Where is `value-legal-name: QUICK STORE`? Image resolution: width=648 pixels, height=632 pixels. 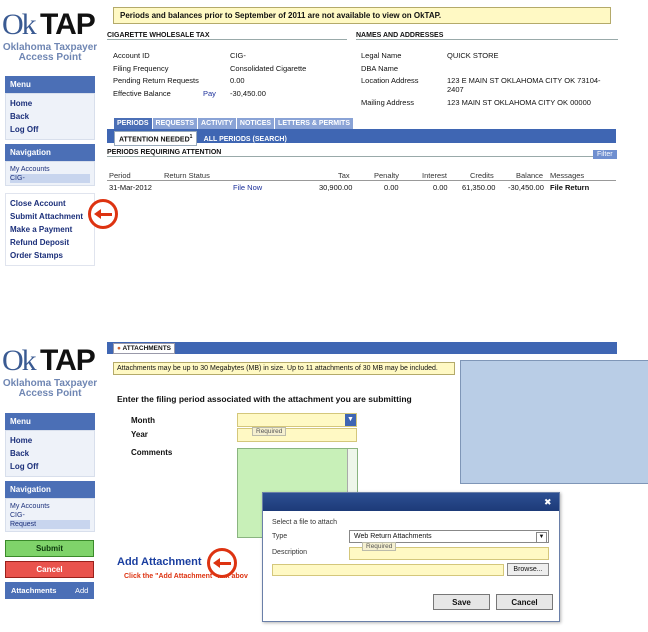
value-legal-name: QUICK STORE is located at coordinates (473, 55).